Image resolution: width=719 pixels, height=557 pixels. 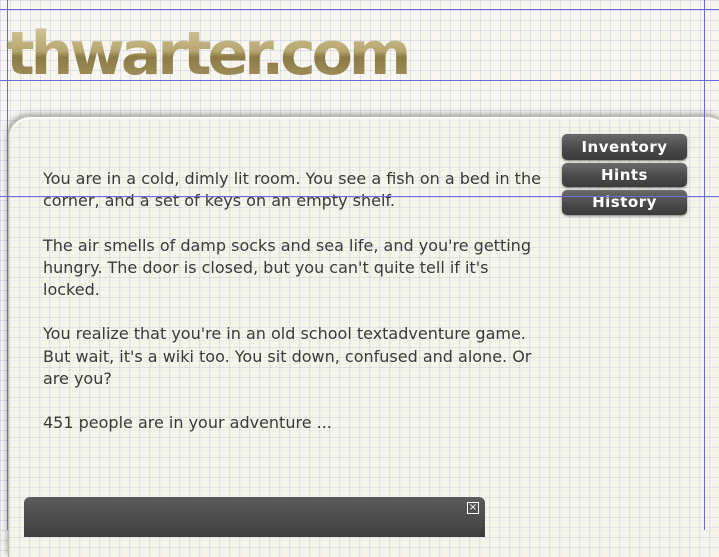 What do you see at coordinates (359, 9) in the screenshot?
I see `guide-line` at bounding box center [359, 9].